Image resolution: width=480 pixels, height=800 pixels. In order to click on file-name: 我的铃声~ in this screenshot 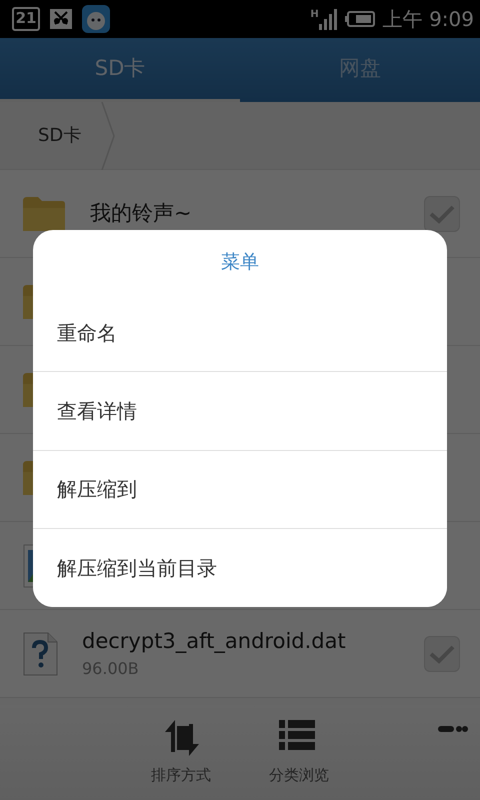, I will do `click(141, 213)`.